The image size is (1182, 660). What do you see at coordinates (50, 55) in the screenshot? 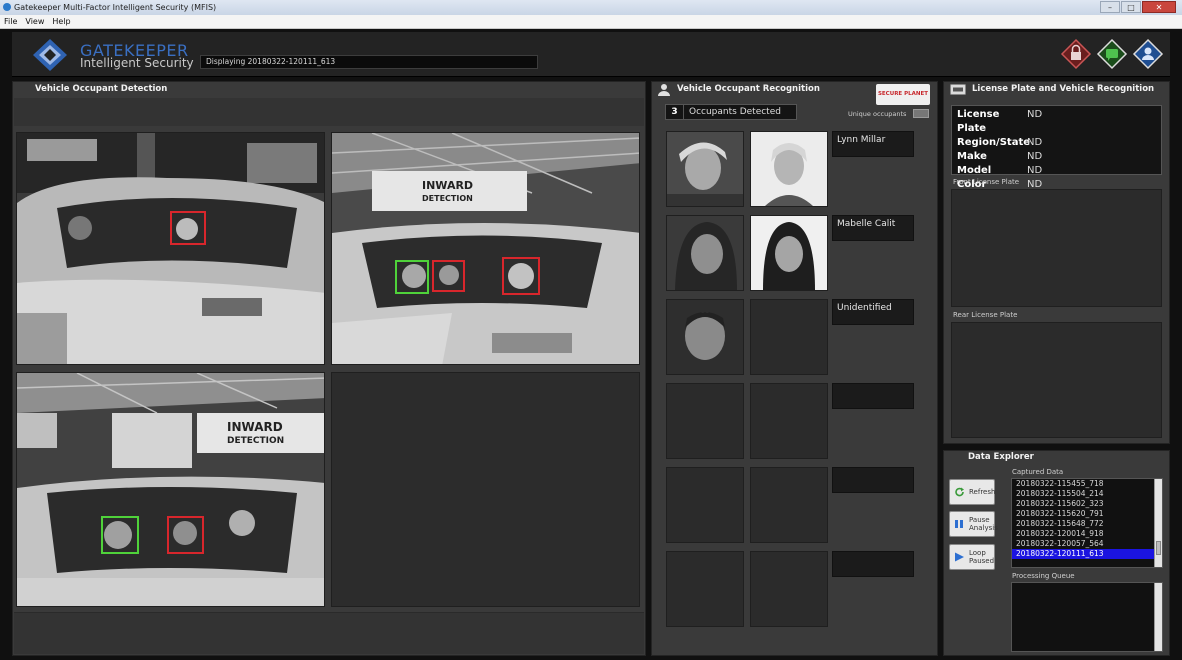
I see `gatekeeper-logo-icon` at bounding box center [50, 55].